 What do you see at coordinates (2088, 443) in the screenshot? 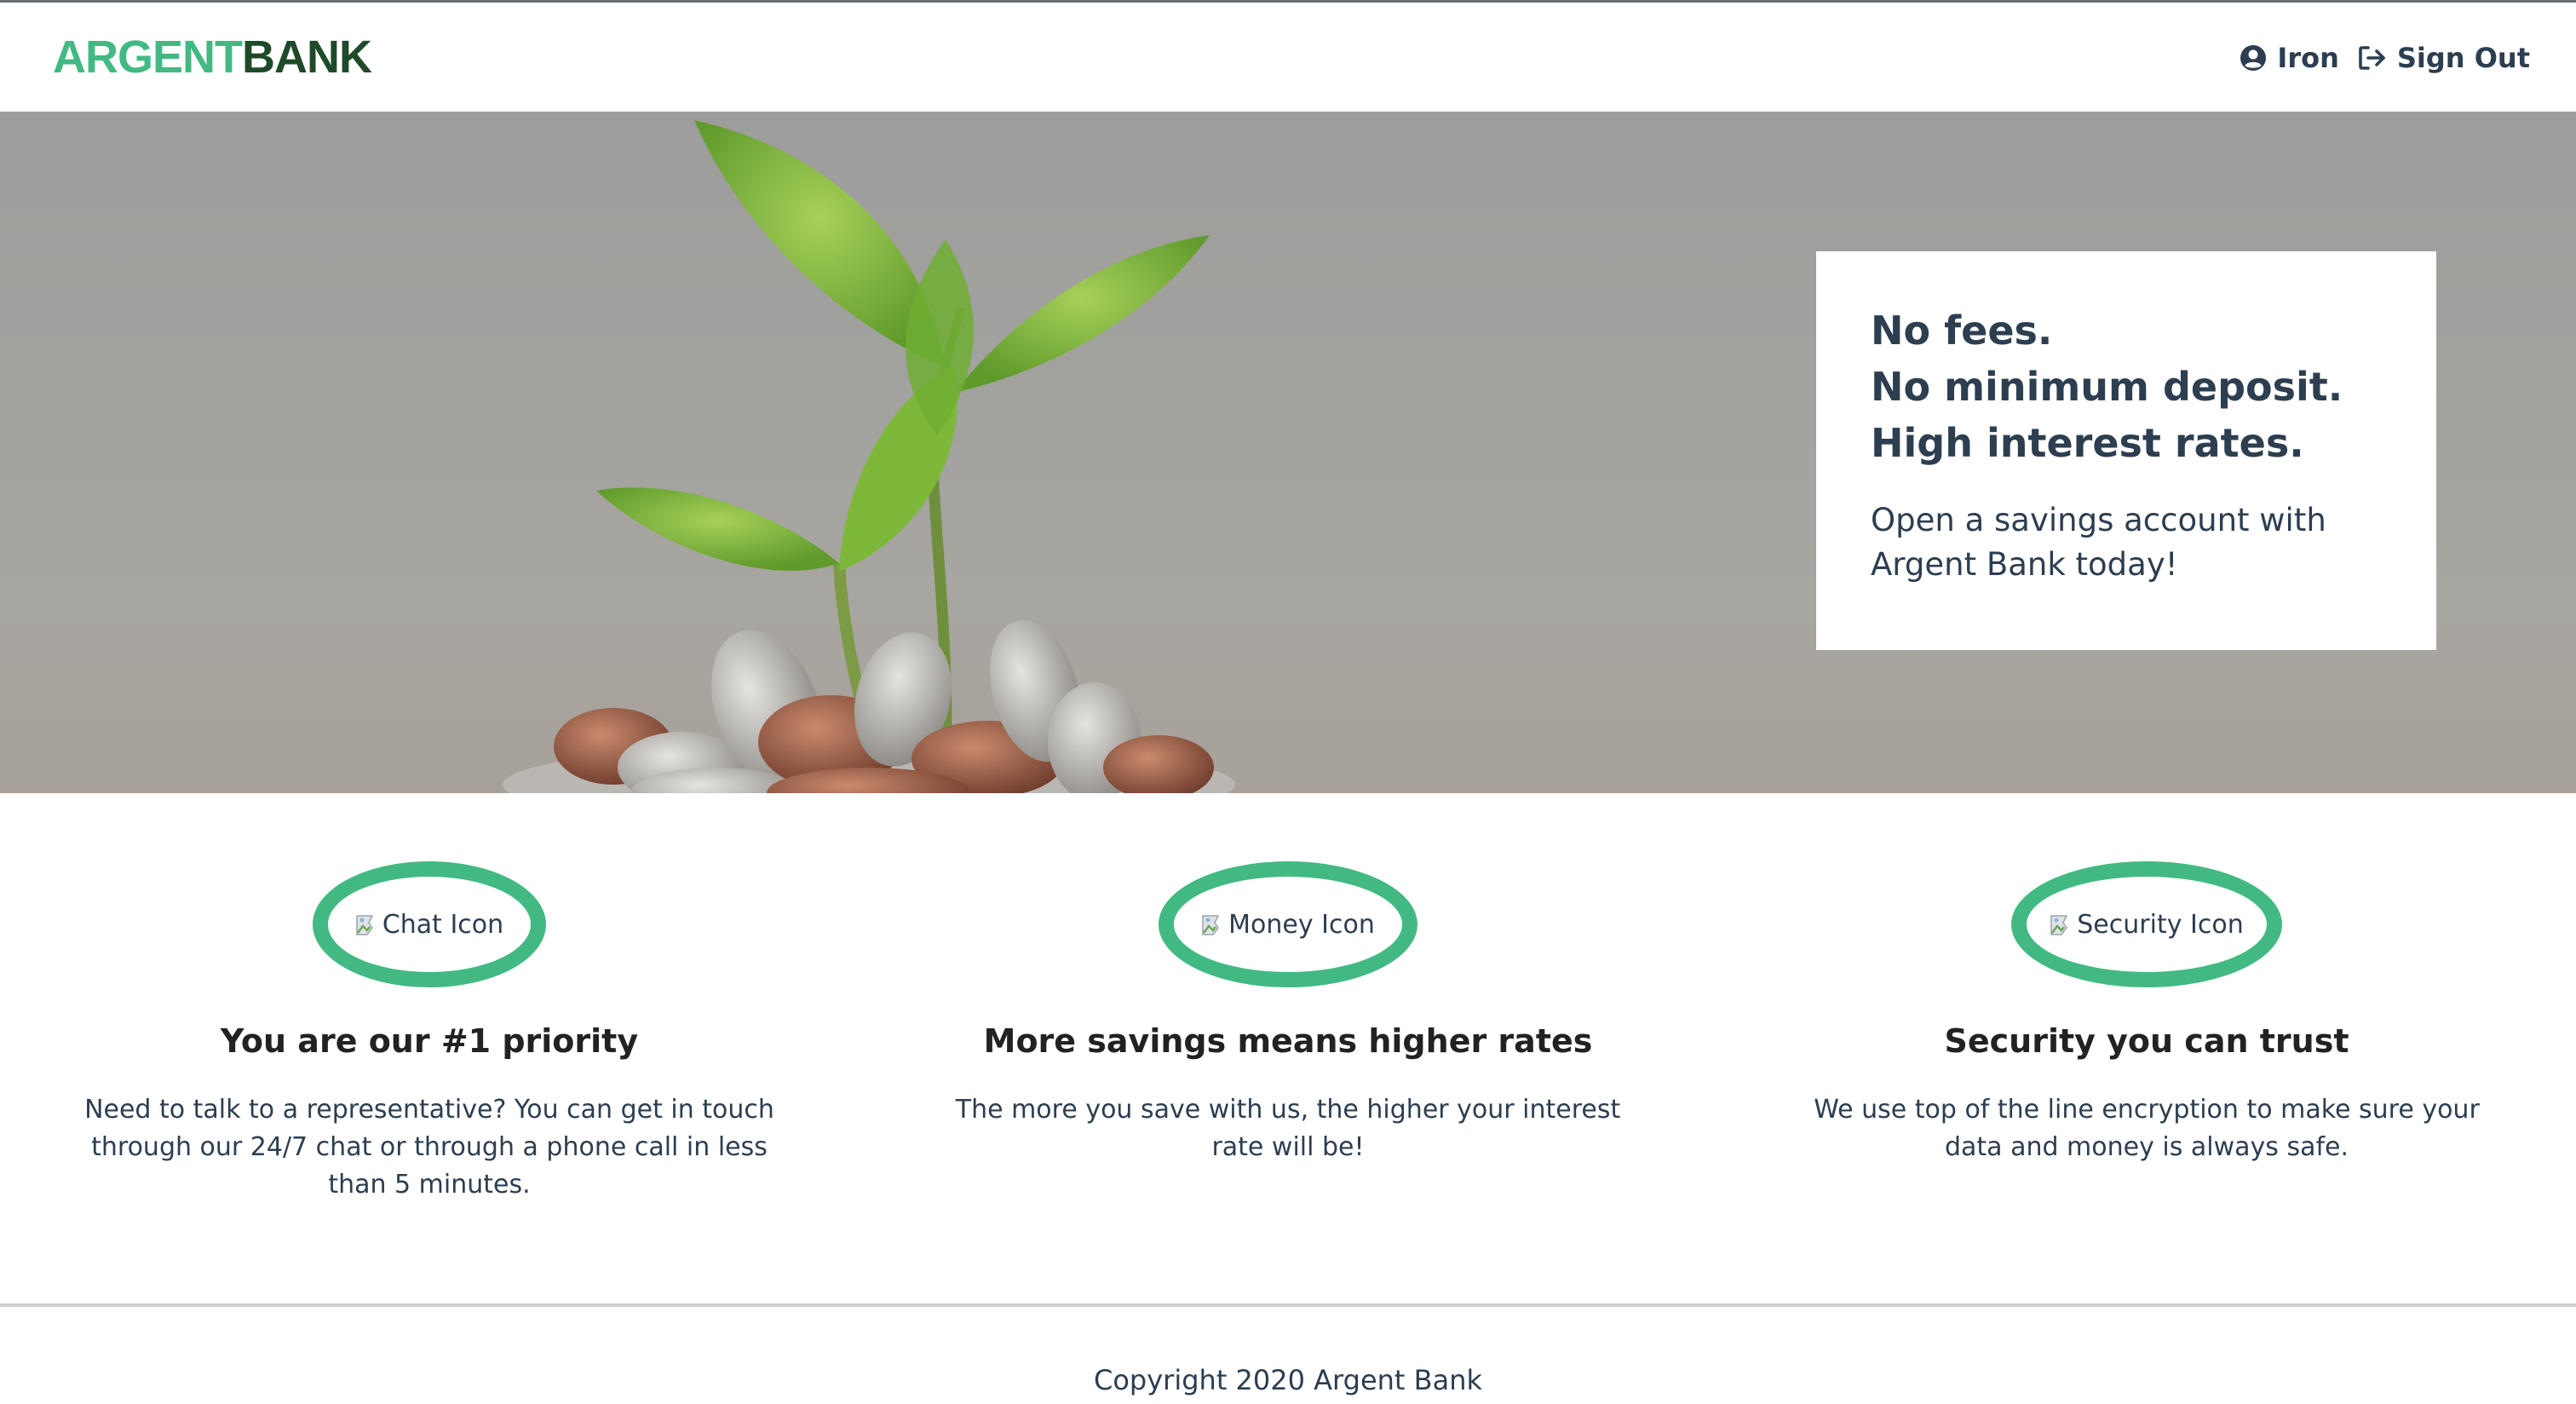
I see `hero-subtitle-3: High interest rates.` at bounding box center [2088, 443].